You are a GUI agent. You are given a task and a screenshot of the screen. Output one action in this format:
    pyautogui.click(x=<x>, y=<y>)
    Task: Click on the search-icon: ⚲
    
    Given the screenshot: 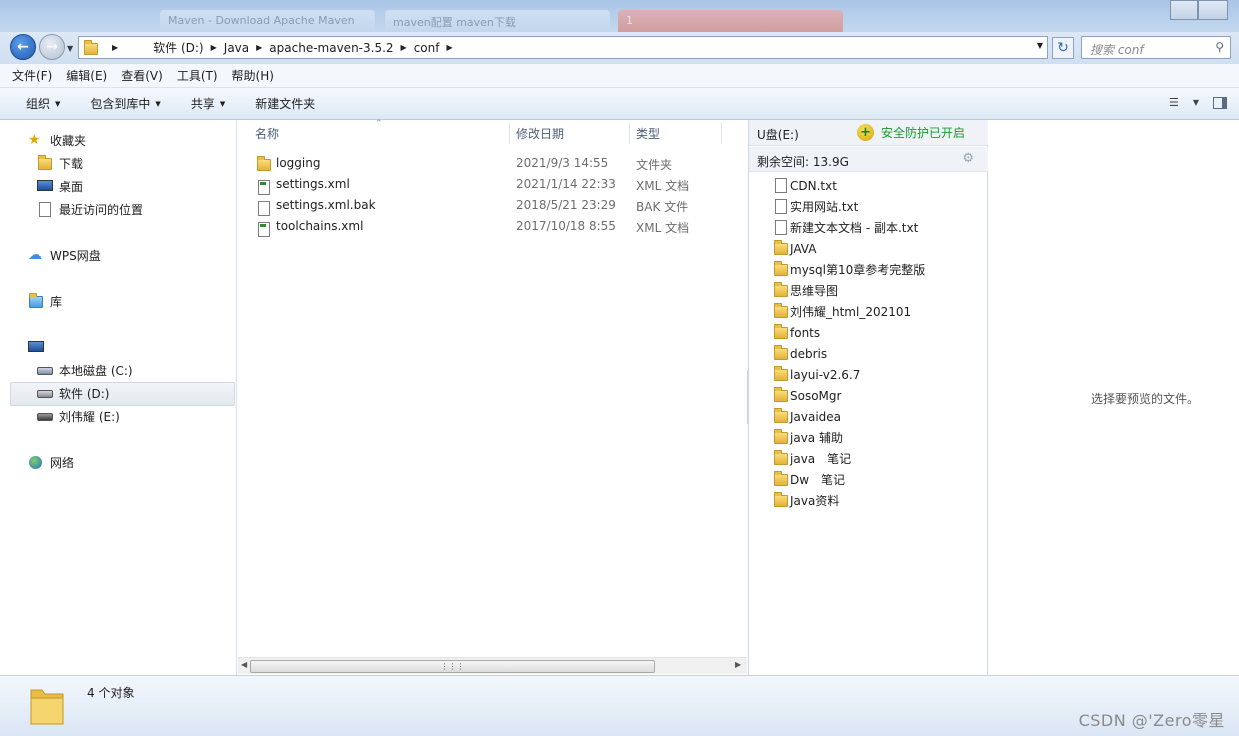 What is the action you would take?
    pyautogui.click(x=1219, y=47)
    